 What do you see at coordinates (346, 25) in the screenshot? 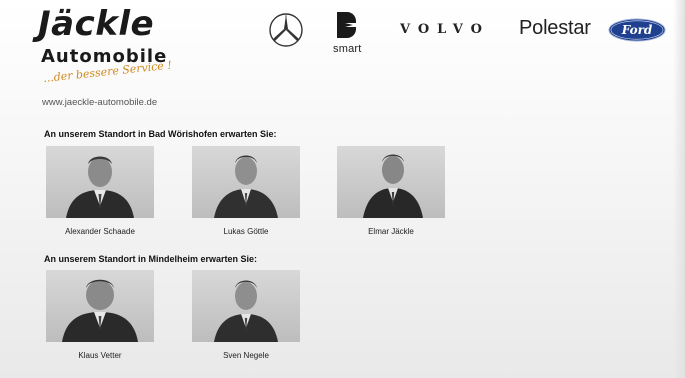
I see `smart-mark-icon` at bounding box center [346, 25].